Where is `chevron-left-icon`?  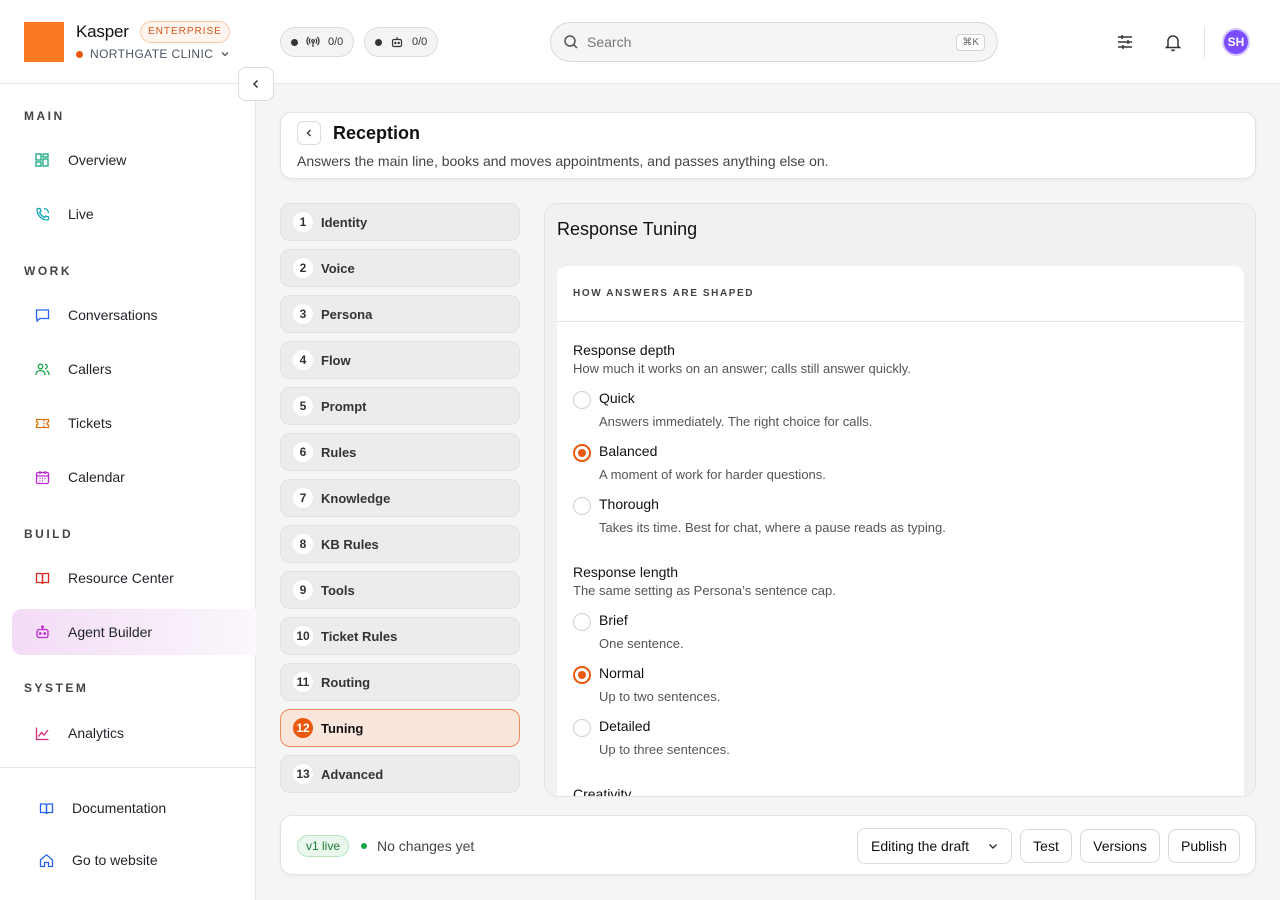
chevron-left-icon is located at coordinates (256, 84).